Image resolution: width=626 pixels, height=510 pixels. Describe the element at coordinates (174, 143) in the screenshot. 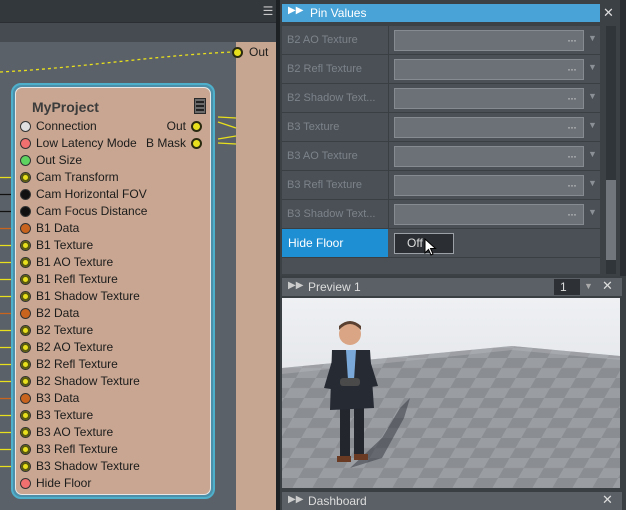

I see `output-pin: B Mask` at that location.